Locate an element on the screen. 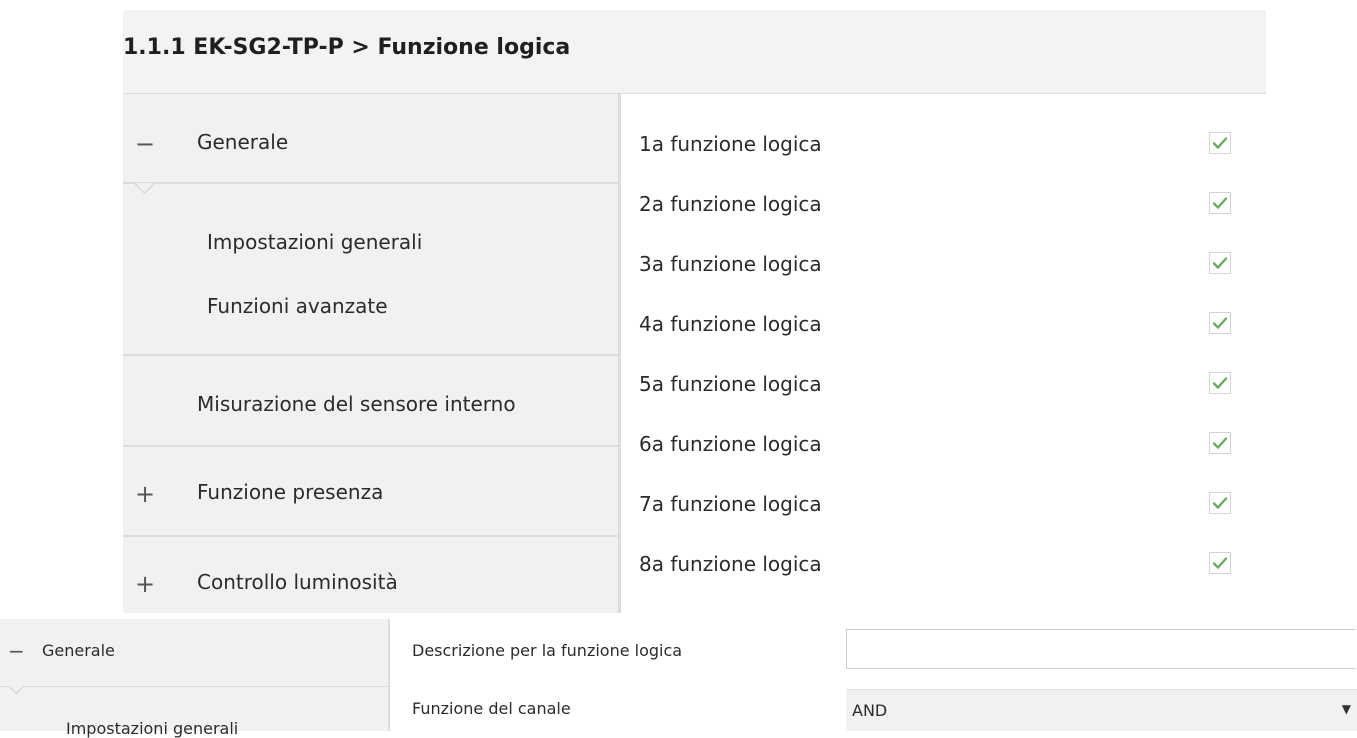  sidebar-item-label: Generale is located at coordinates (243, 142).